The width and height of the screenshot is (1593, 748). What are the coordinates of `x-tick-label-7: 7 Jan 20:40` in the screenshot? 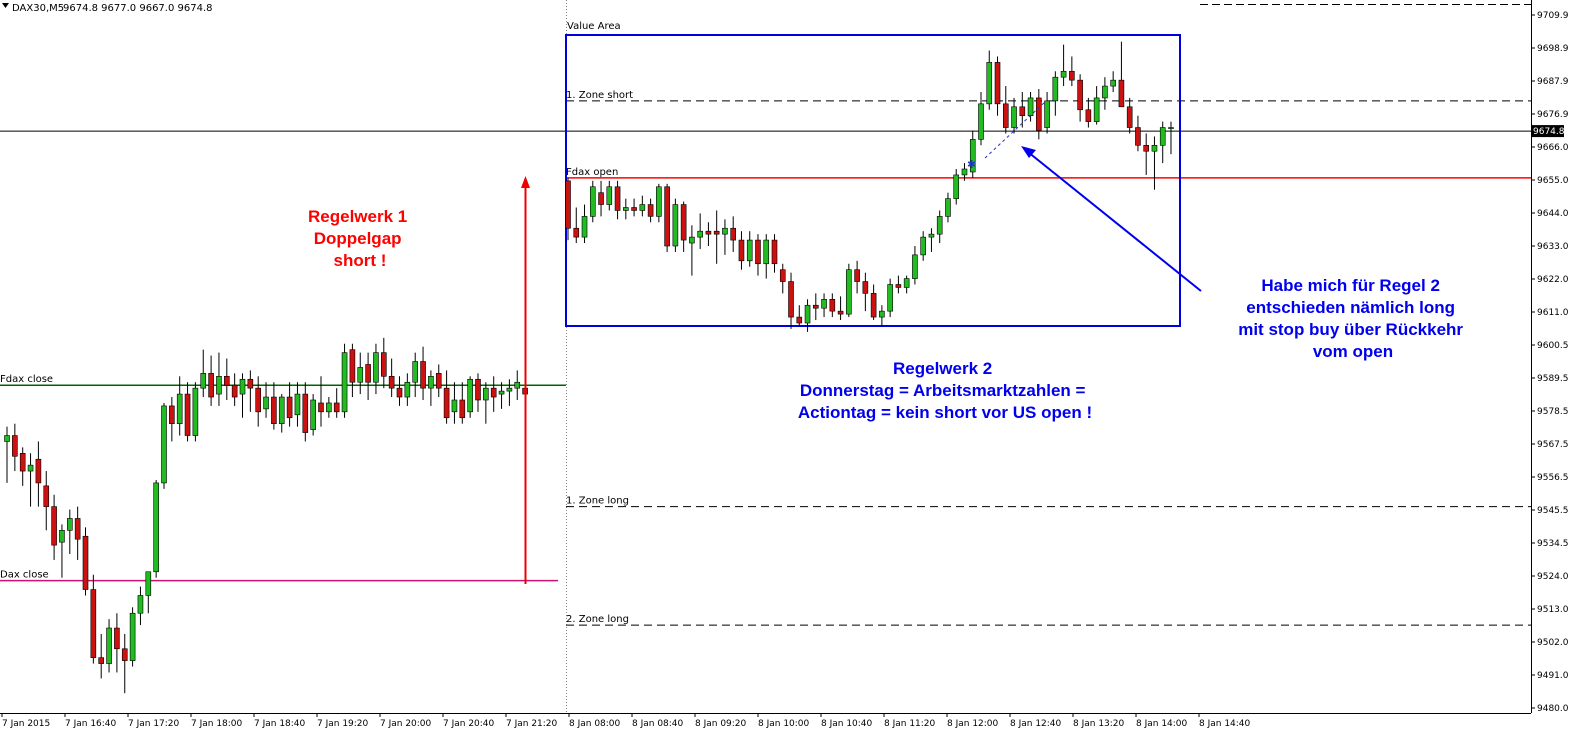 It's located at (469, 724).